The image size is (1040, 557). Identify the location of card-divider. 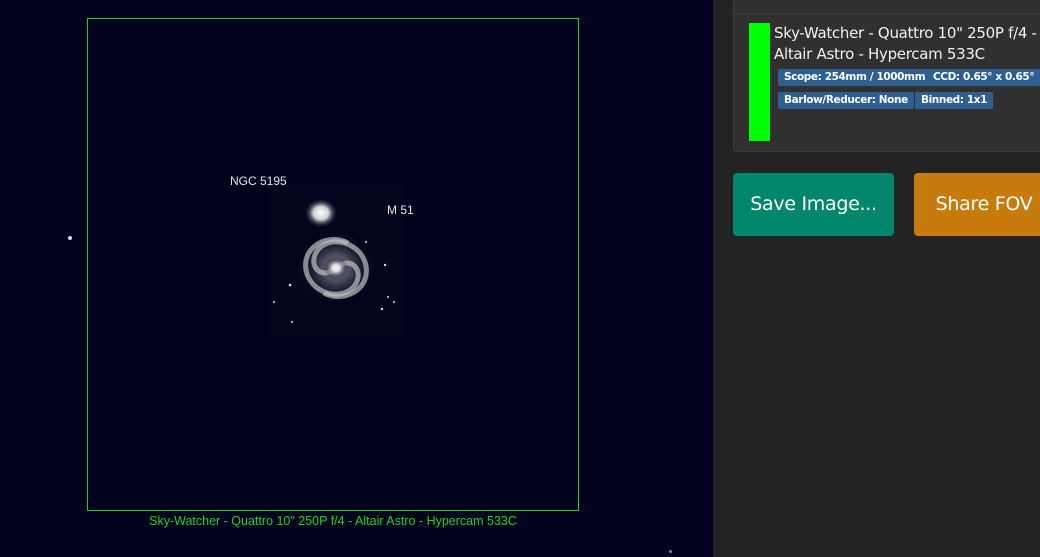
(887, 13).